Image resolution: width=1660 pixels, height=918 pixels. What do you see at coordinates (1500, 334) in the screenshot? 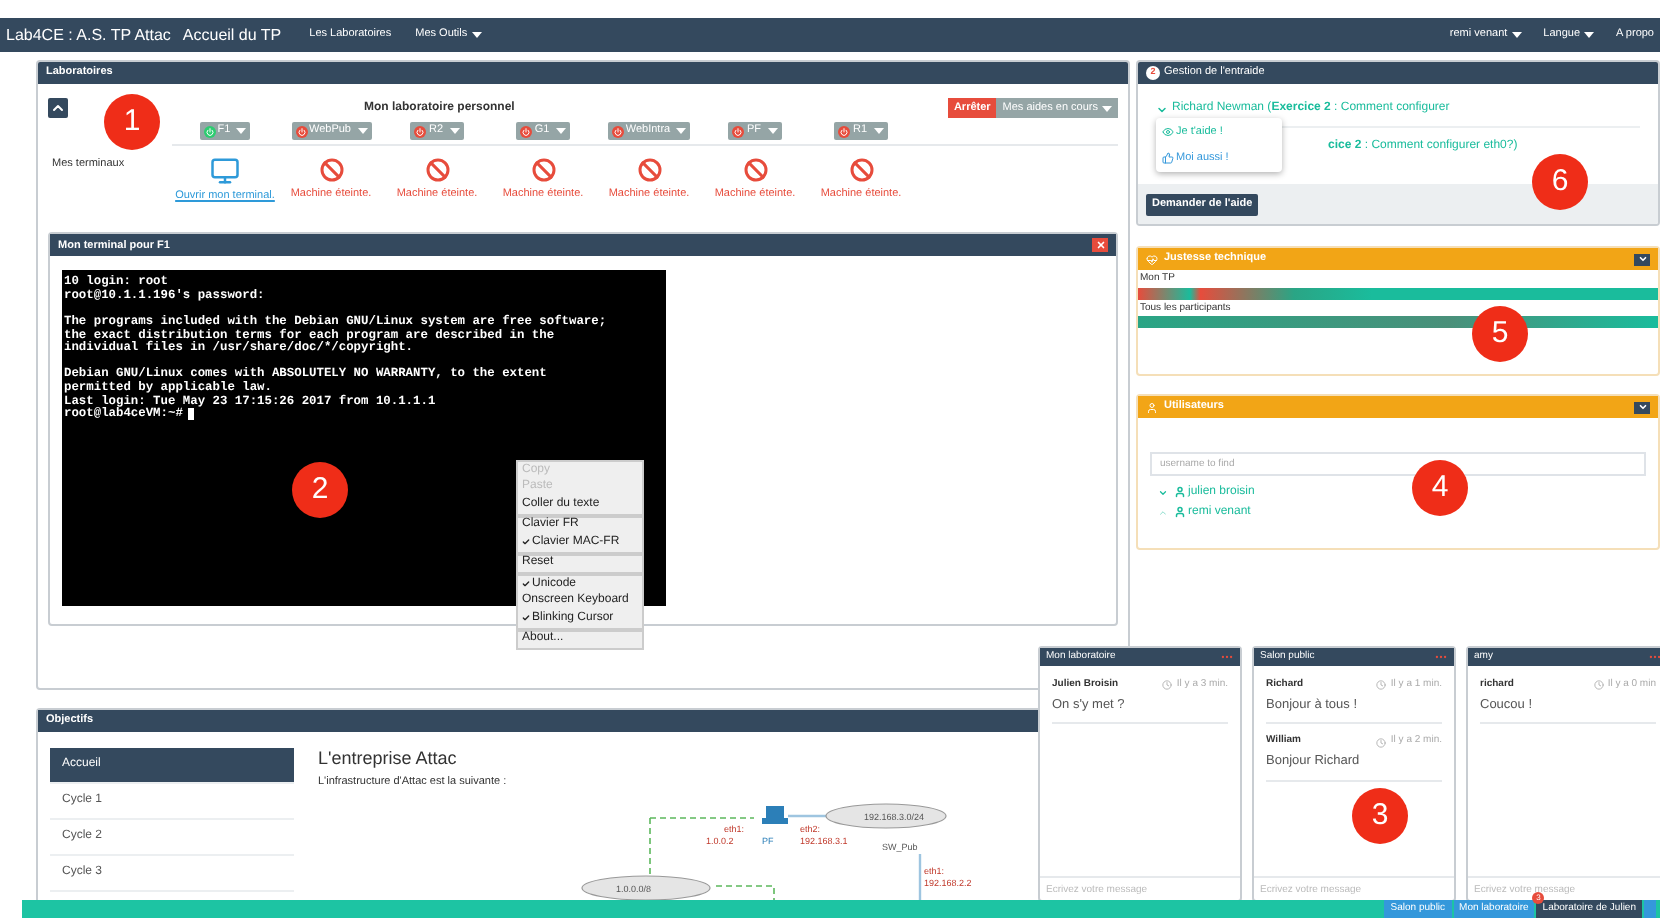
I see `callout-number: 5` at bounding box center [1500, 334].